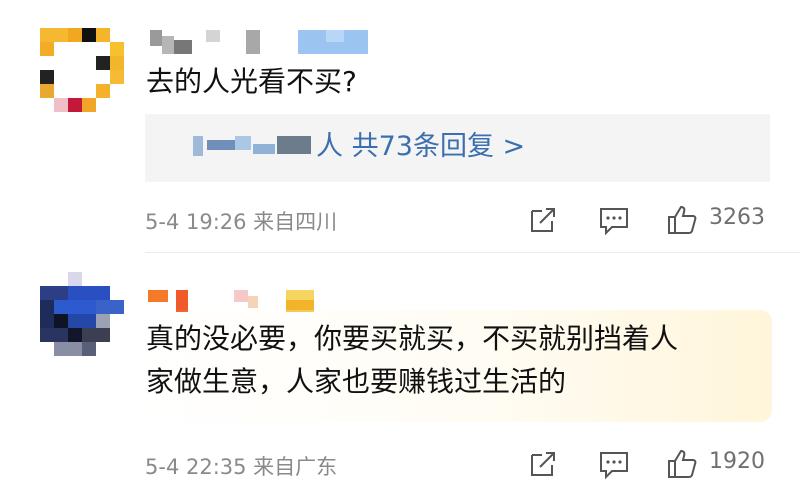 The image size is (800, 500). Describe the element at coordinates (412, 360) in the screenshot. I see `comment-text: 真的没必要，你要买就买，不买就别挡着人 家做生意，人家也要赚钱过生活的` at that location.